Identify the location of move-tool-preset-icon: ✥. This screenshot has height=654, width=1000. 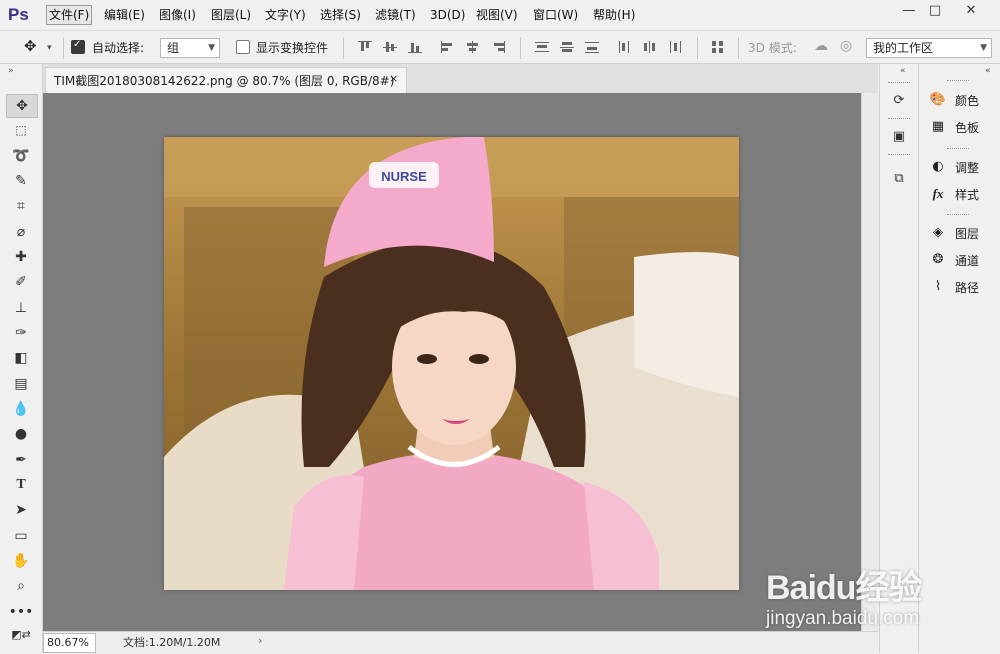
(30, 46).